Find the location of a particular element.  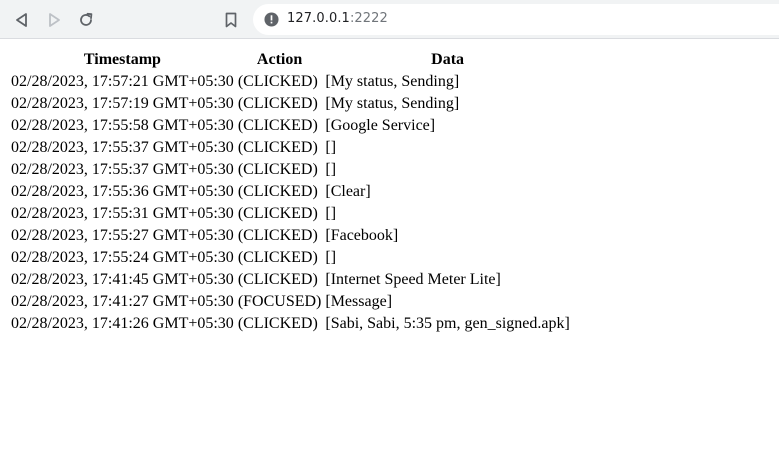

bookmark-button is located at coordinates (231, 20).